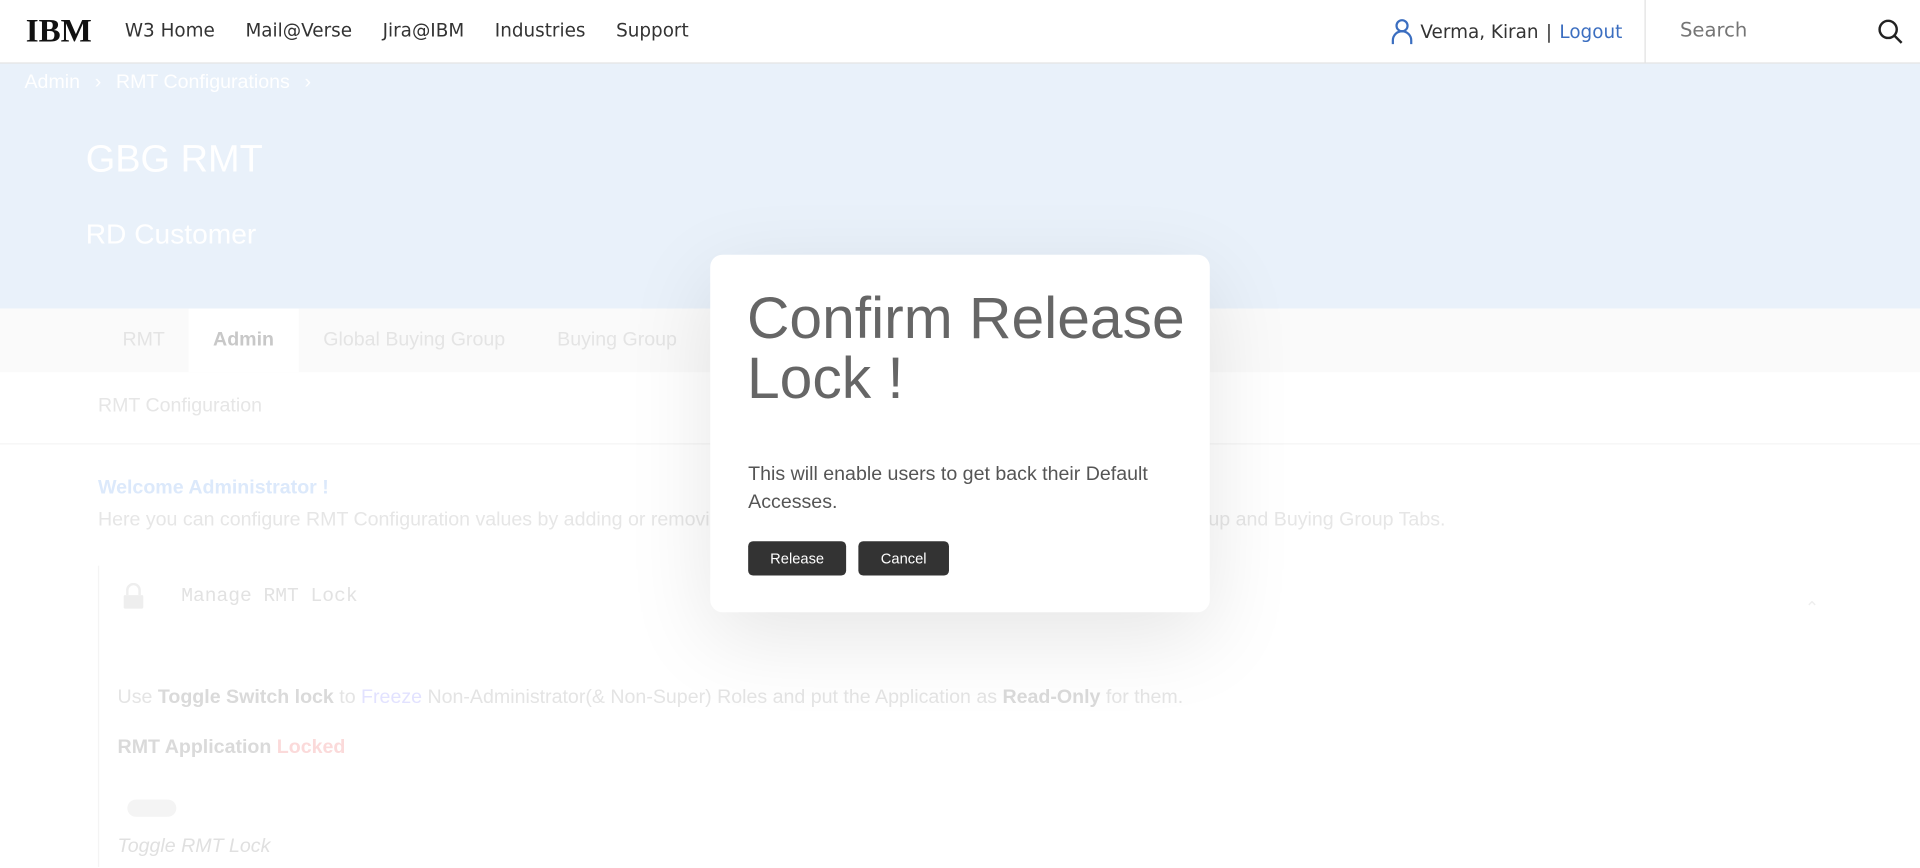 The width and height of the screenshot is (1920, 868). I want to click on section-title: Manage RMT Lock, so click(269, 596).